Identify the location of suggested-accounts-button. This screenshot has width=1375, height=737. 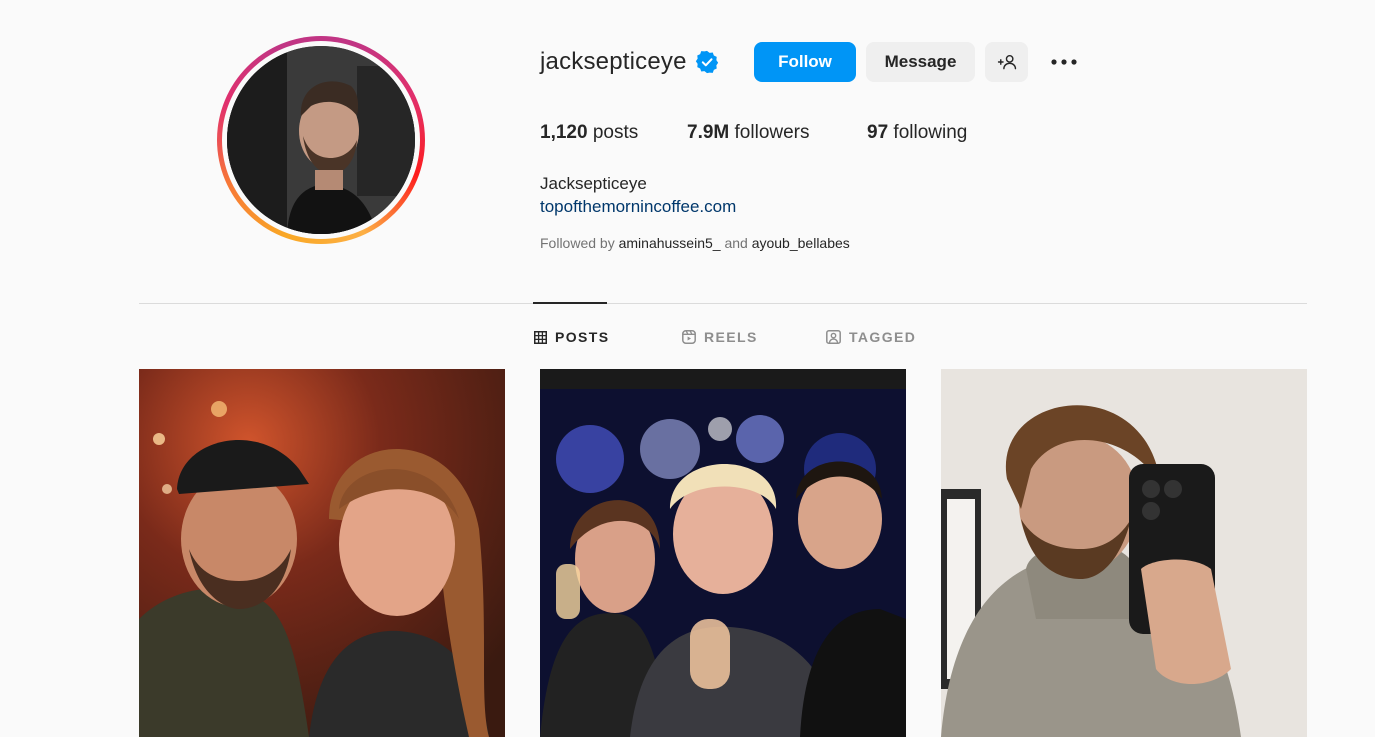
(1006, 62).